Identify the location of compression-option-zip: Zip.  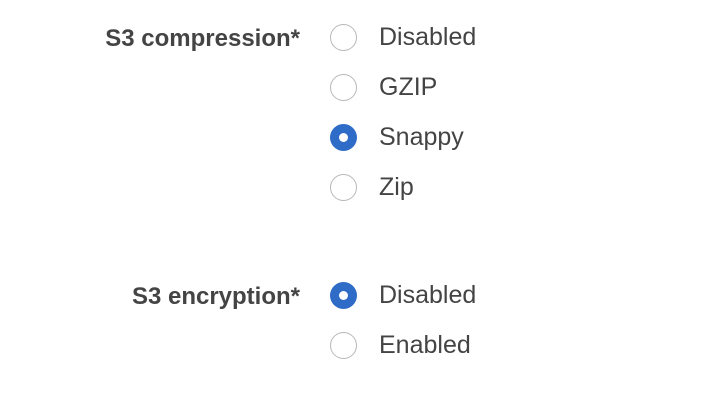
(372, 187).